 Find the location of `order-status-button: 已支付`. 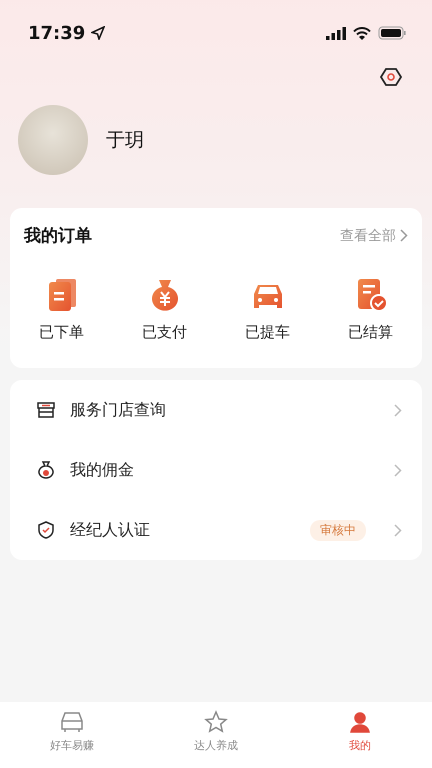

order-status-button: 已支付 is located at coordinates (164, 309).